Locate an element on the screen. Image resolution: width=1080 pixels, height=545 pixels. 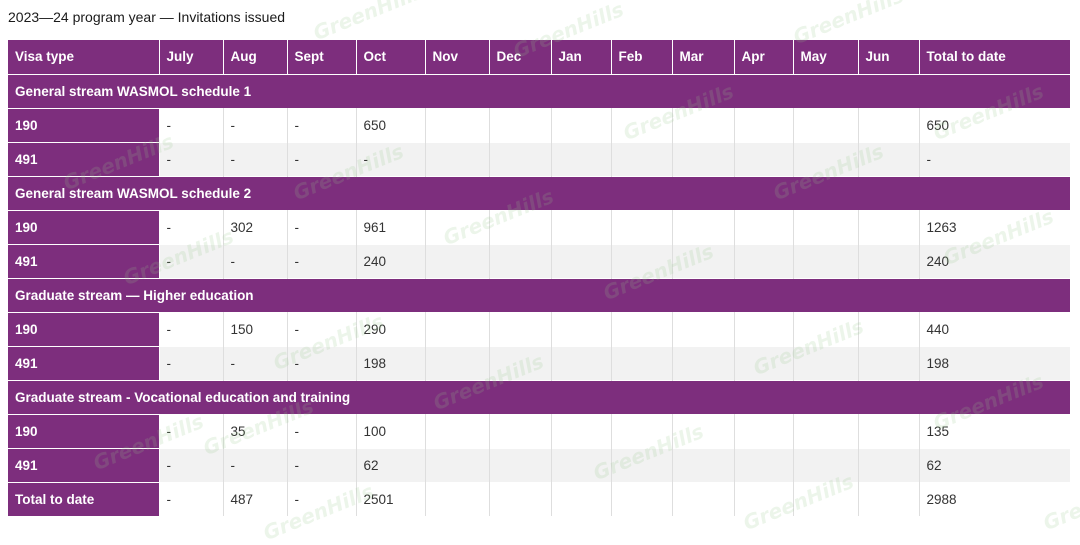
table-cell: 150 is located at coordinates (255, 328).